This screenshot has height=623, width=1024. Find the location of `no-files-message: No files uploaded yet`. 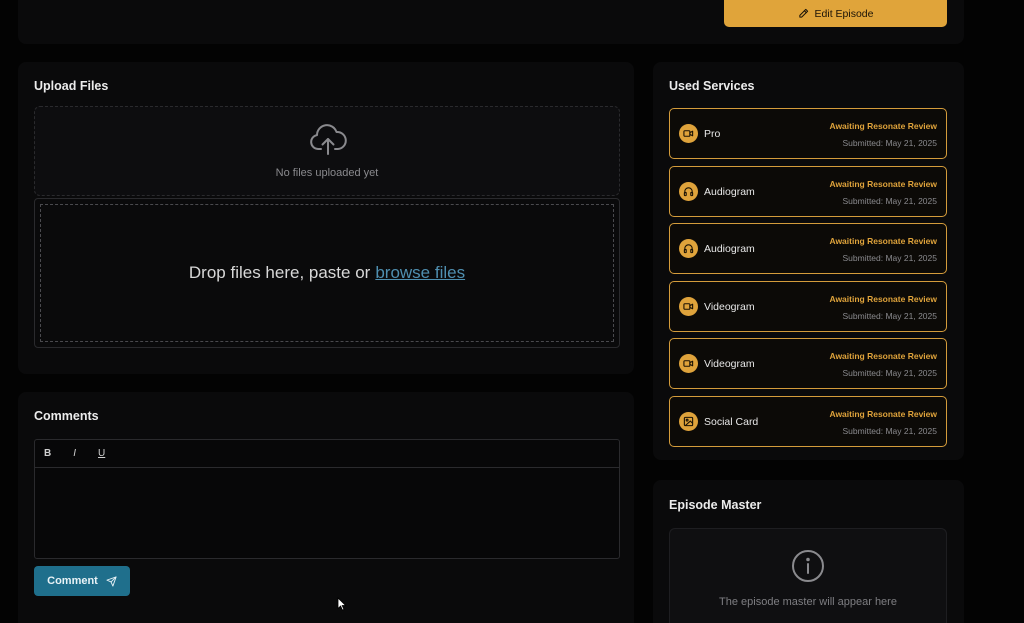

no-files-message: No files uploaded yet is located at coordinates (327, 173).